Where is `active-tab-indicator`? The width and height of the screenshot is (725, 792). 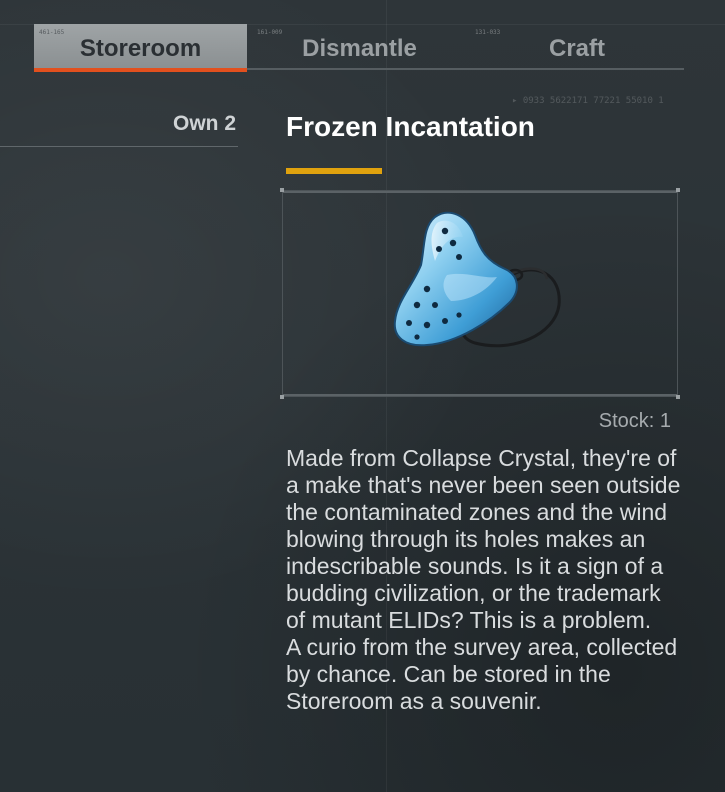 active-tab-indicator is located at coordinates (140, 70).